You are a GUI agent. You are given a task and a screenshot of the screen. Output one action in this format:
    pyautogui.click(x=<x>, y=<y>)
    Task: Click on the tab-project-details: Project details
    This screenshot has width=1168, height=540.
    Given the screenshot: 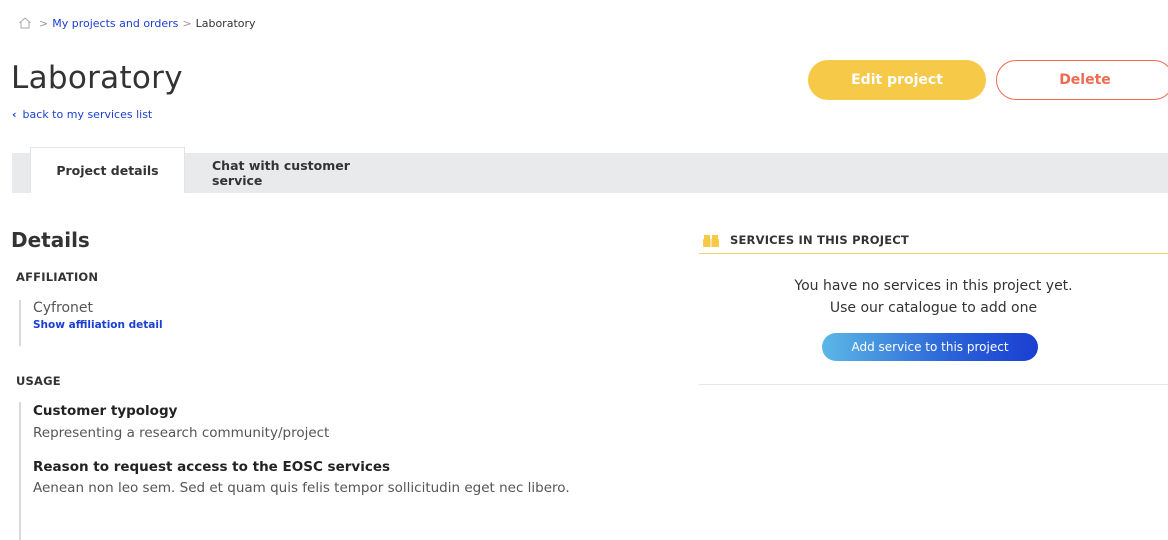 What is the action you would take?
    pyautogui.click(x=107, y=170)
    